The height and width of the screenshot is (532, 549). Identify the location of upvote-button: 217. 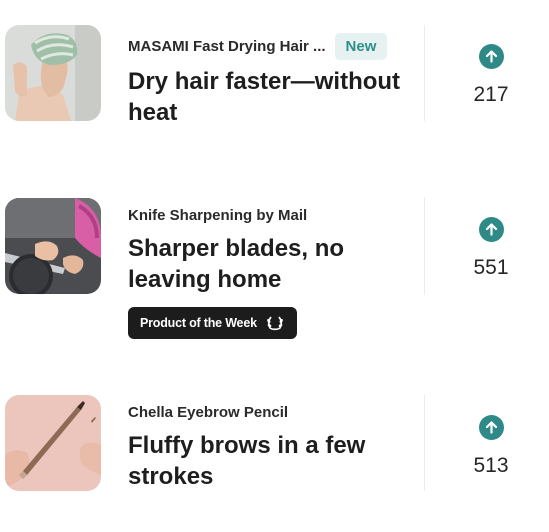
(491, 75).